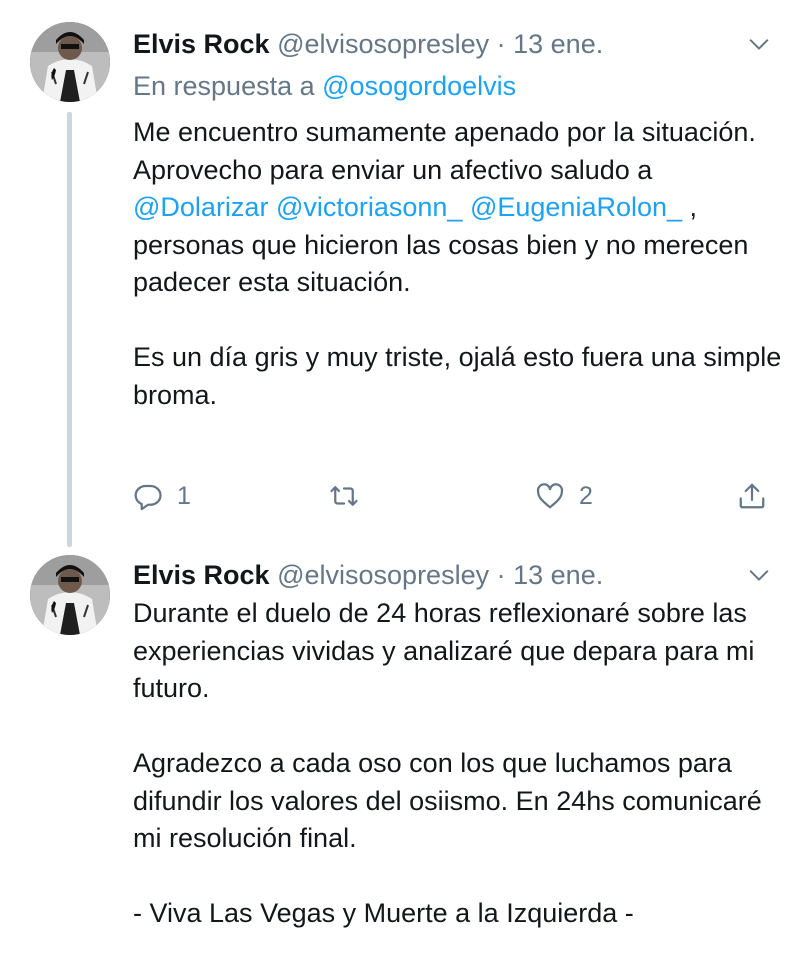  What do you see at coordinates (369, 207) in the screenshot?
I see `mention-link: @victoriasonn_` at bounding box center [369, 207].